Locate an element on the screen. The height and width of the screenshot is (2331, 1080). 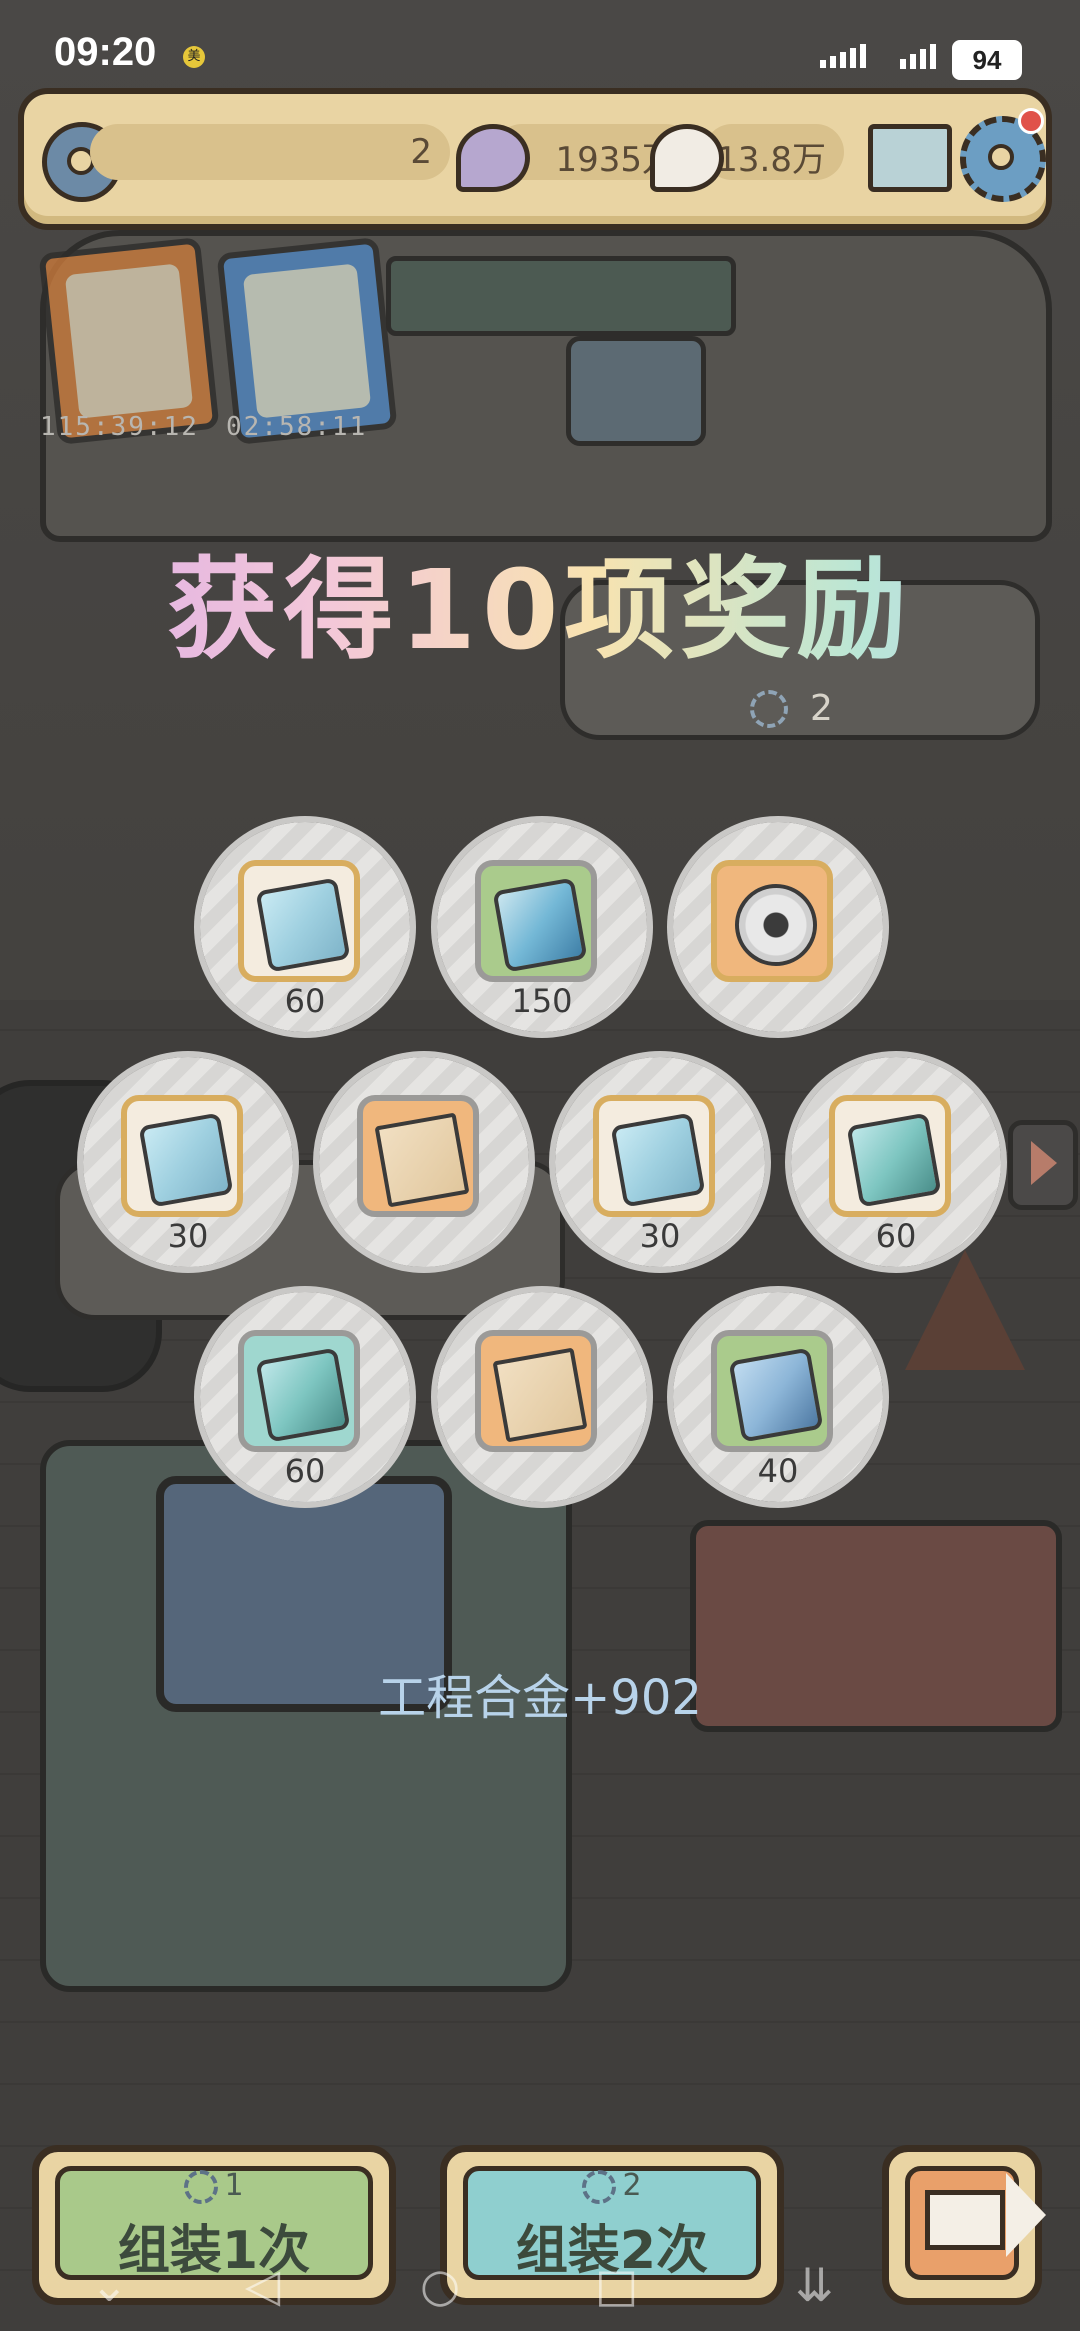
chip-card-art is located at coordinates (307, 341).